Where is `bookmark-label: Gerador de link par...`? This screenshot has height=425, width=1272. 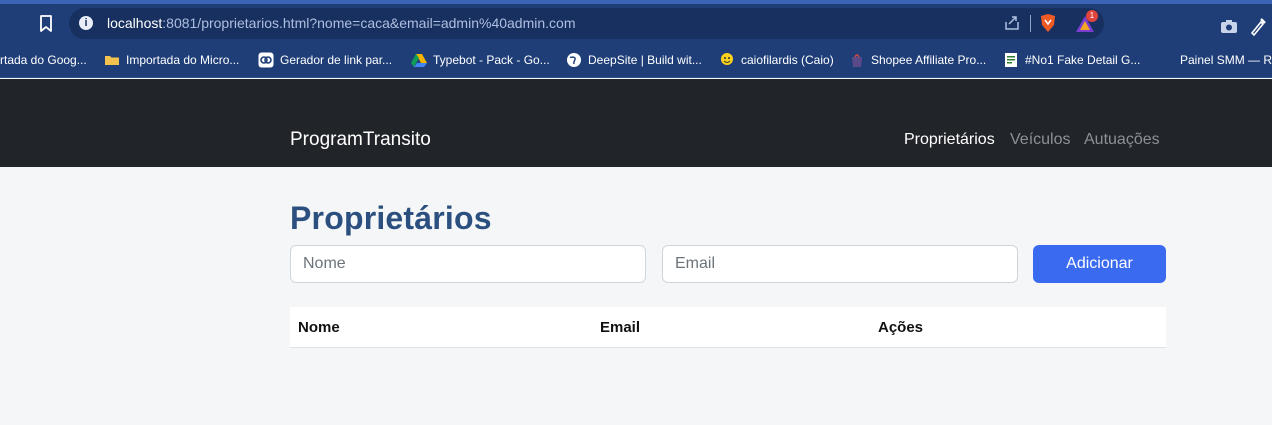 bookmark-label: Gerador de link par... is located at coordinates (336, 60).